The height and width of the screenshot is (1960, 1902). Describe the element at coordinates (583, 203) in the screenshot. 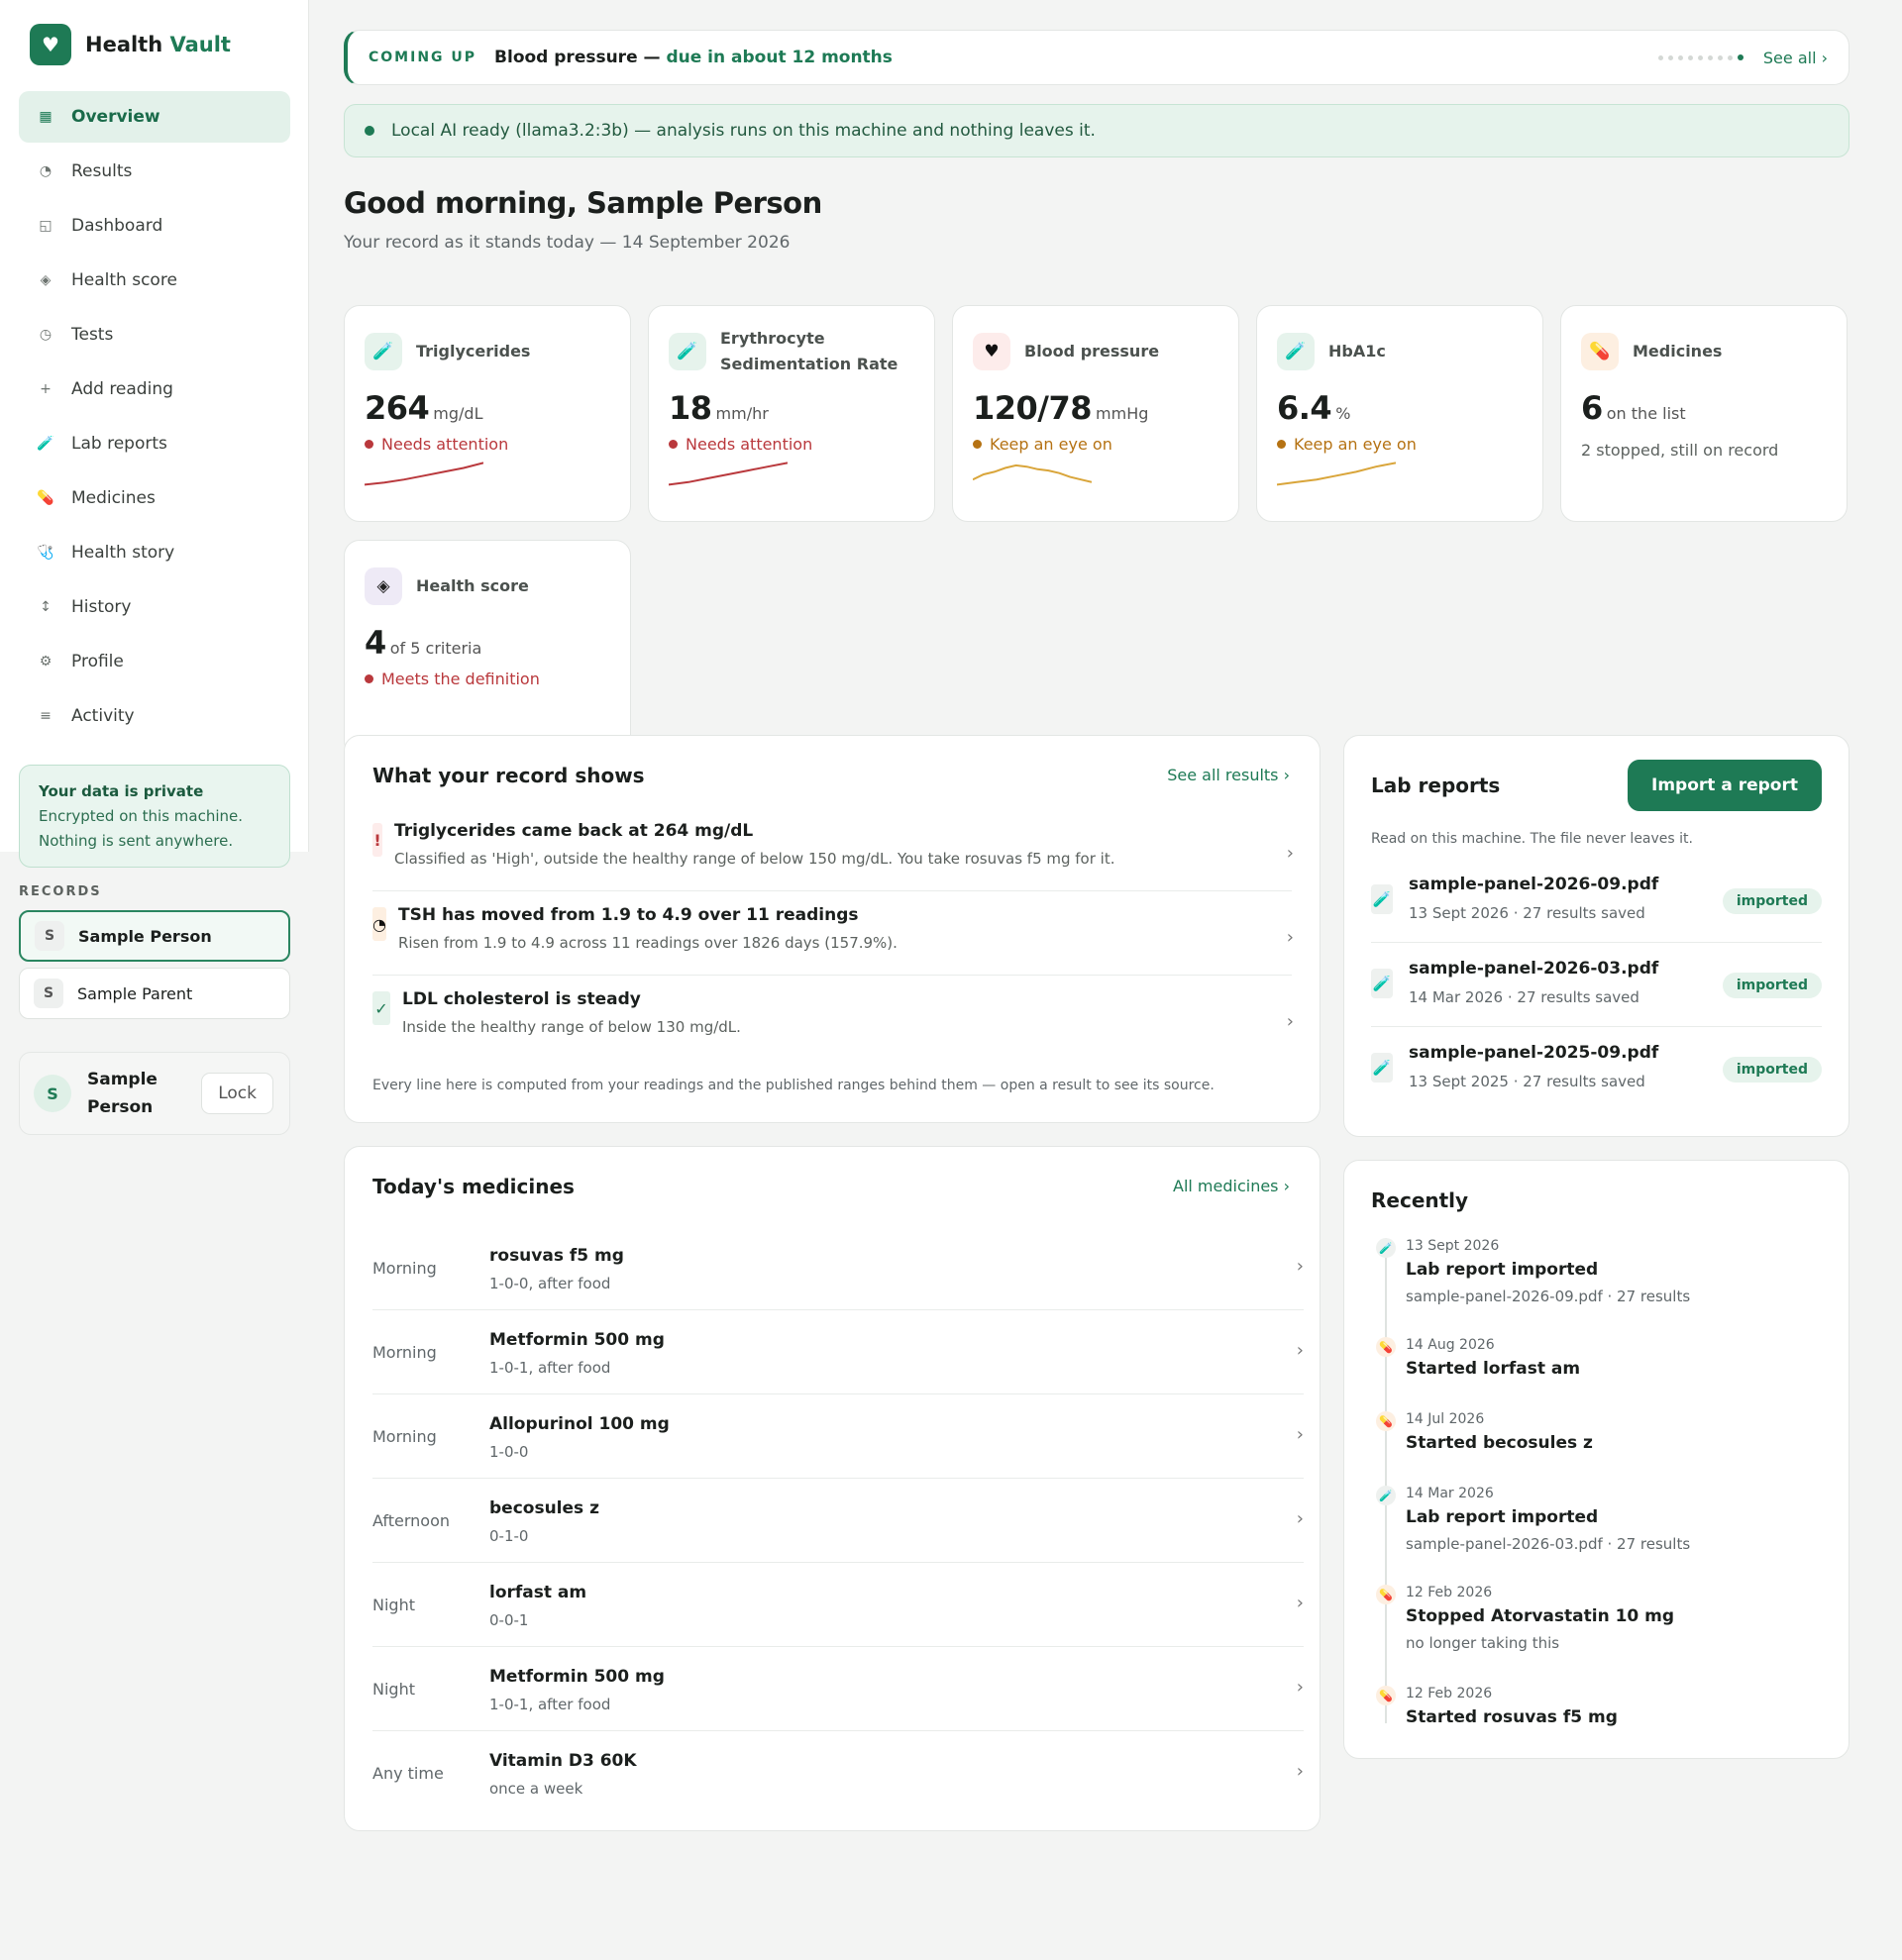

I see `page-title: Good morning, Sample Person` at that location.